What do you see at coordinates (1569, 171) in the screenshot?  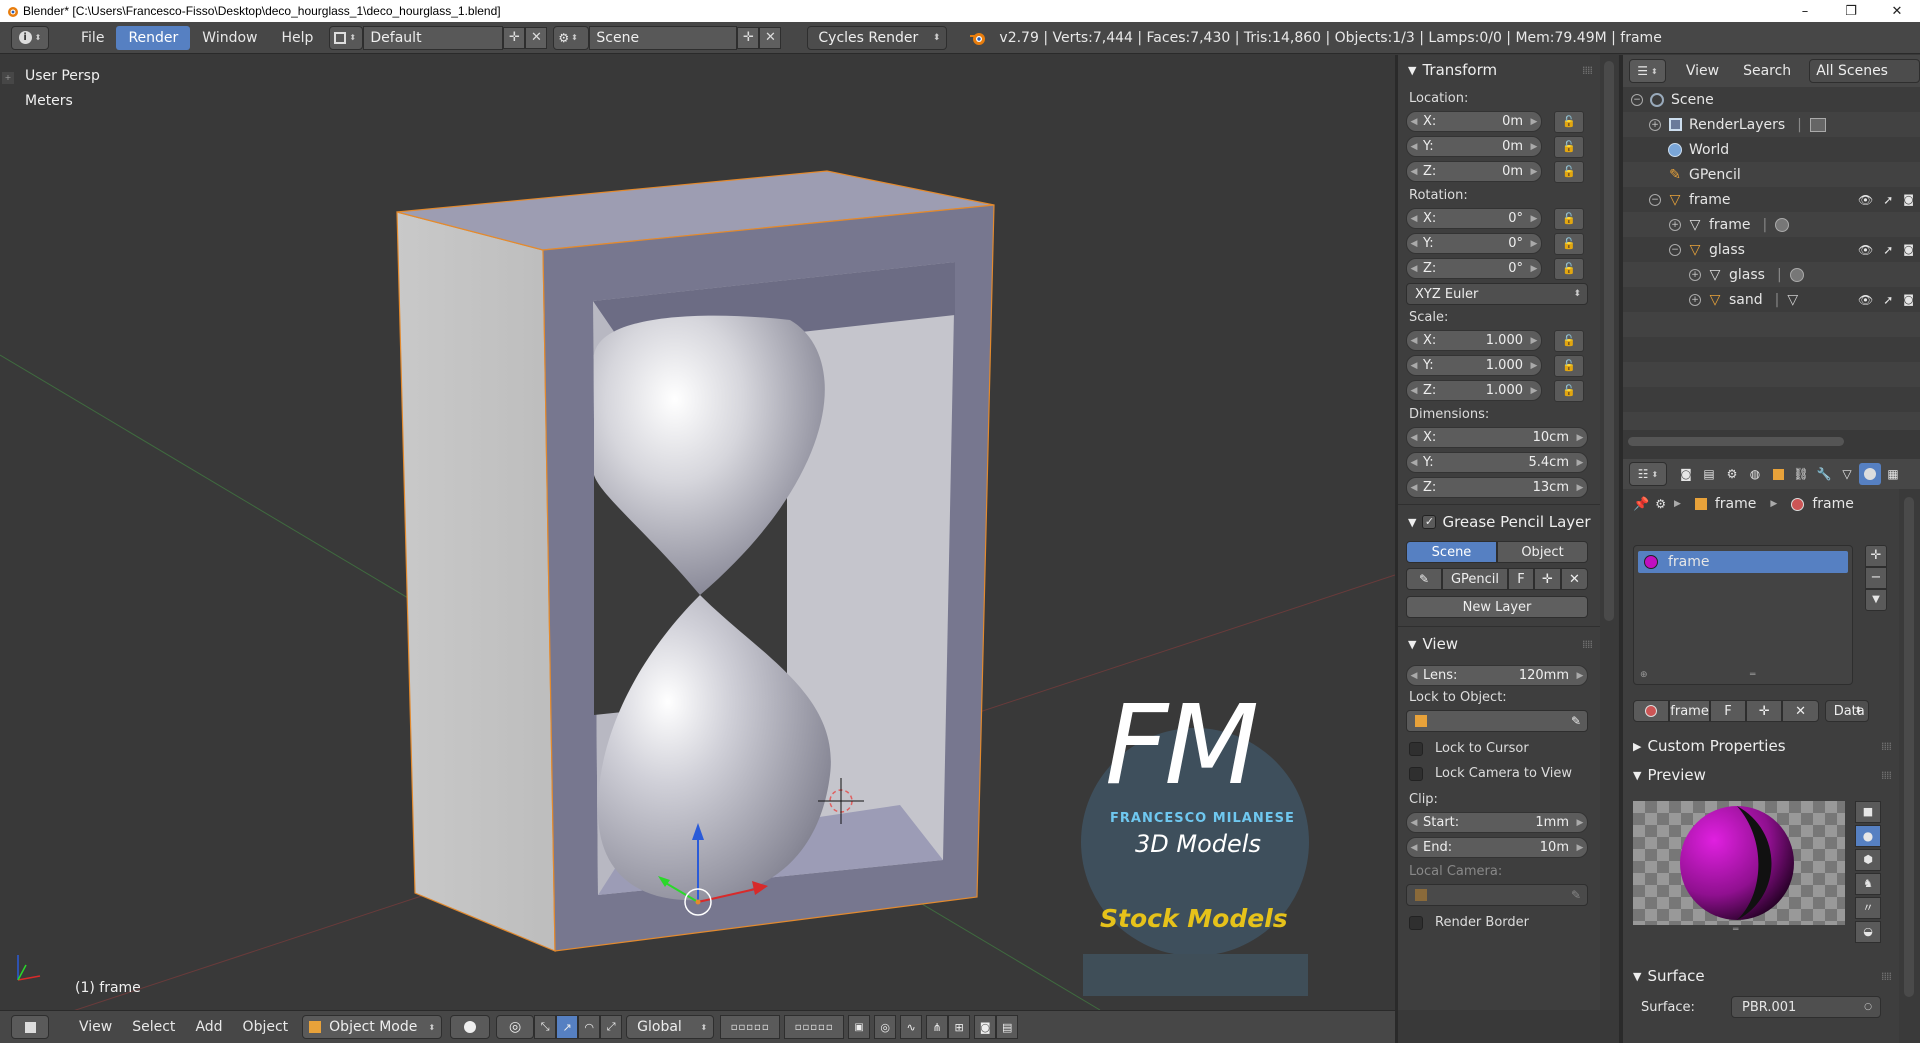 I see `lock-location-z-button: 🔓` at bounding box center [1569, 171].